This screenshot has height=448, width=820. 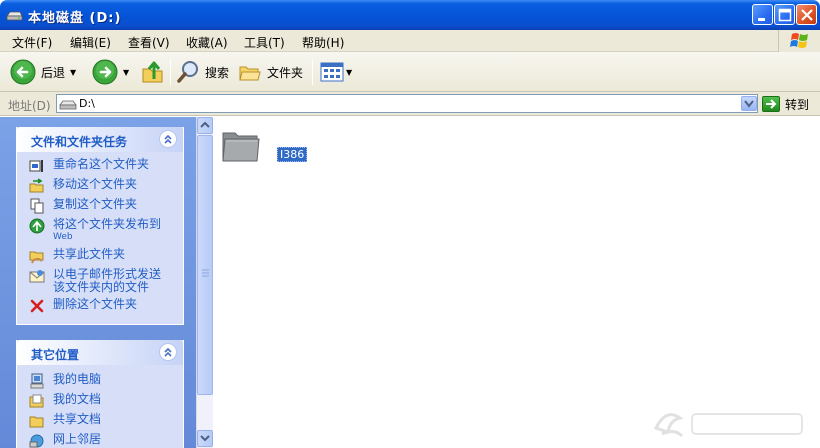 I want to click on search-button: 搜索, so click(x=202, y=72).